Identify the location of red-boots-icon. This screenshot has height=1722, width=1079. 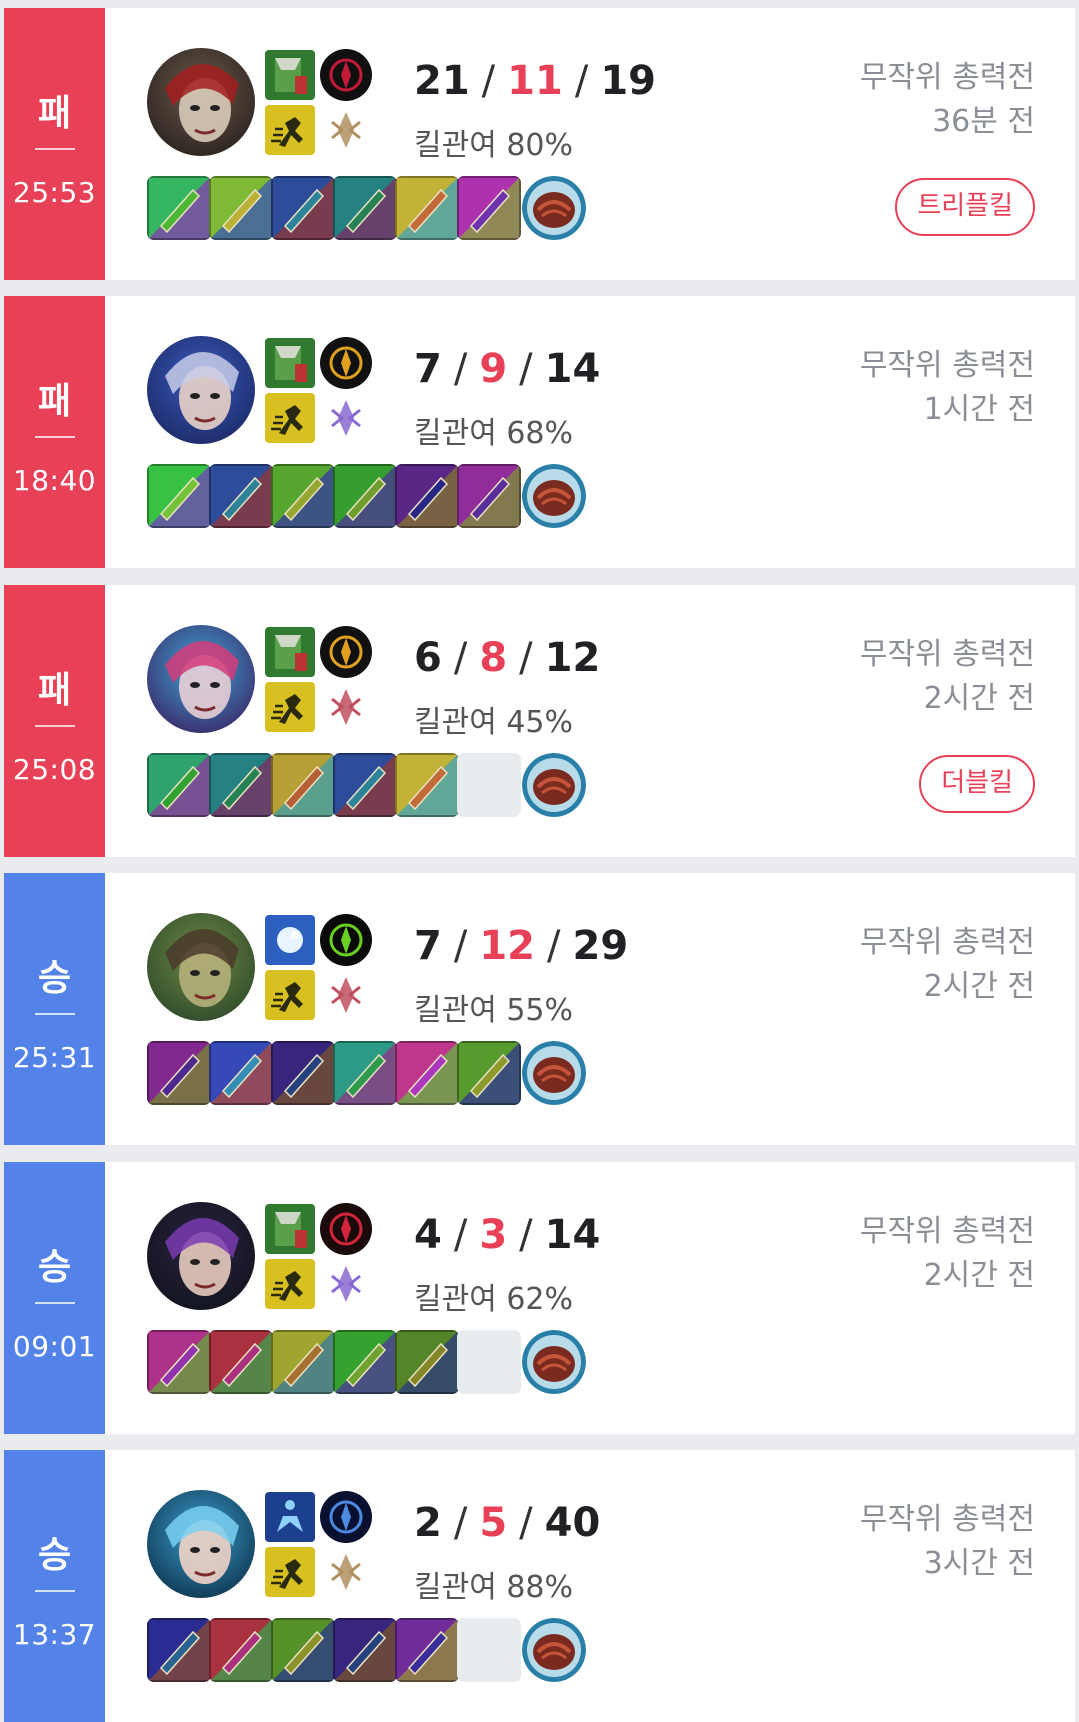
(365, 1073).